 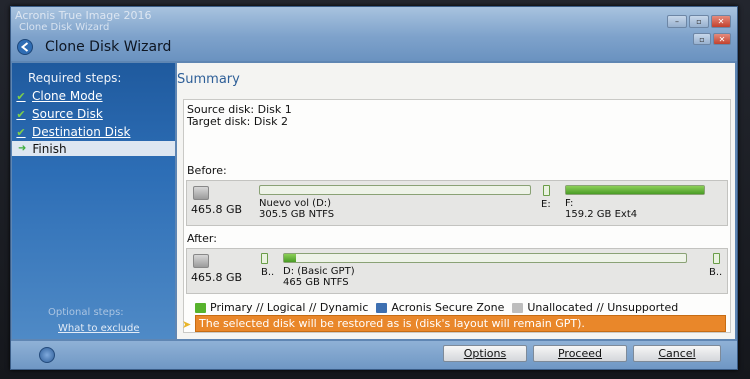 What do you see at coordinates (22, 148) in the screenshot?
I see `arrow-right-icon: ➜` at bounding box center [22, 148].